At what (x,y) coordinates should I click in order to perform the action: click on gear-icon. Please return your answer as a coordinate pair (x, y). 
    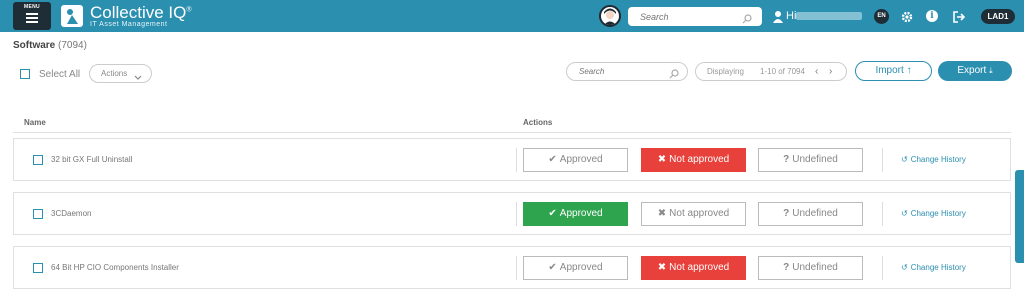
    Looking at the image, I should click on (907, 19).